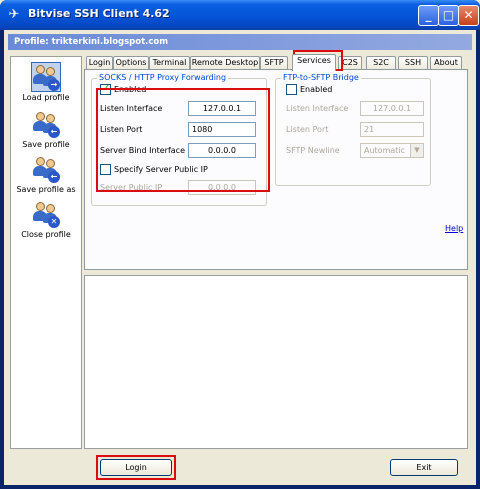 Image resolution: width=480 pixels, height=489 pixels. Describe the element at coordinates (99, 13) in the screenshot. I see `window-title: Bitvise SSH Client 4.62` at that location.